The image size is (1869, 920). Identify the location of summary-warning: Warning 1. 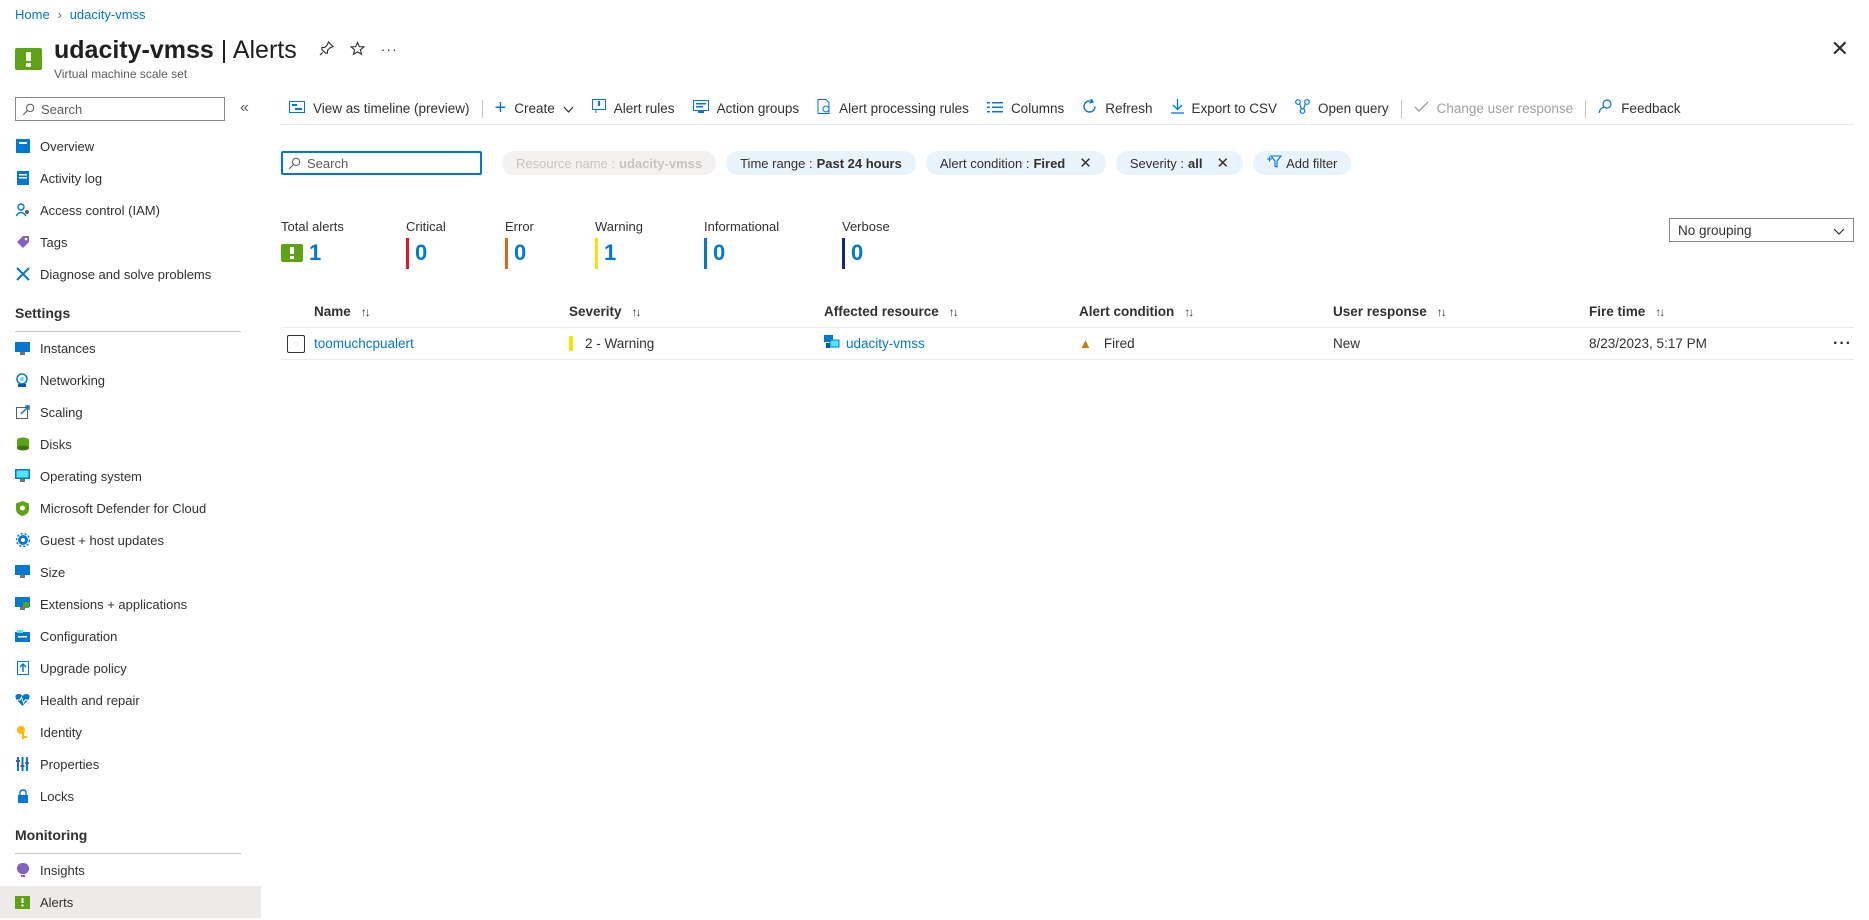
(649, 244).